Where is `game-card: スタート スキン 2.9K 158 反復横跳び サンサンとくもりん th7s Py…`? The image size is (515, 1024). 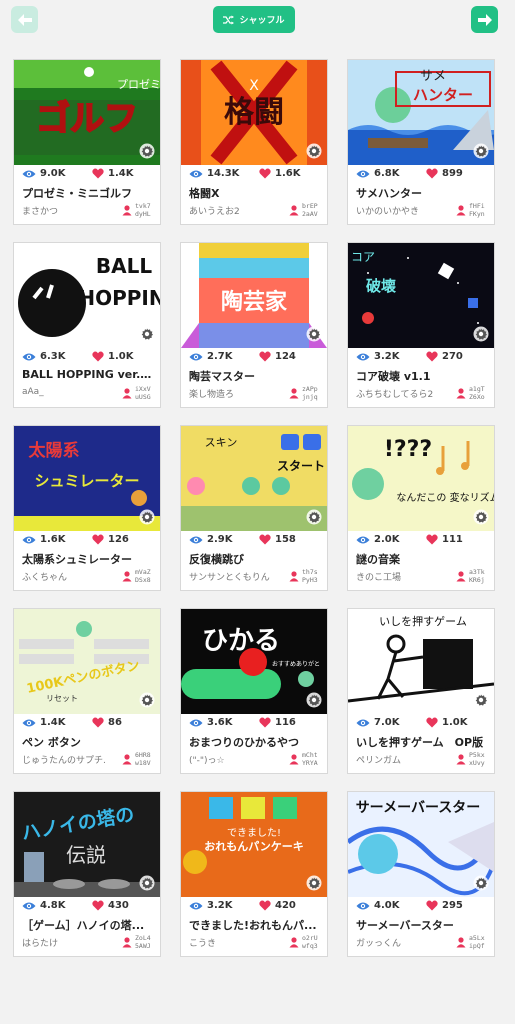
game-card: スタート スキン 2.9K 158 反復横跳び サンサンとくもりん th7s Py… is located at coordinates (254, 508).